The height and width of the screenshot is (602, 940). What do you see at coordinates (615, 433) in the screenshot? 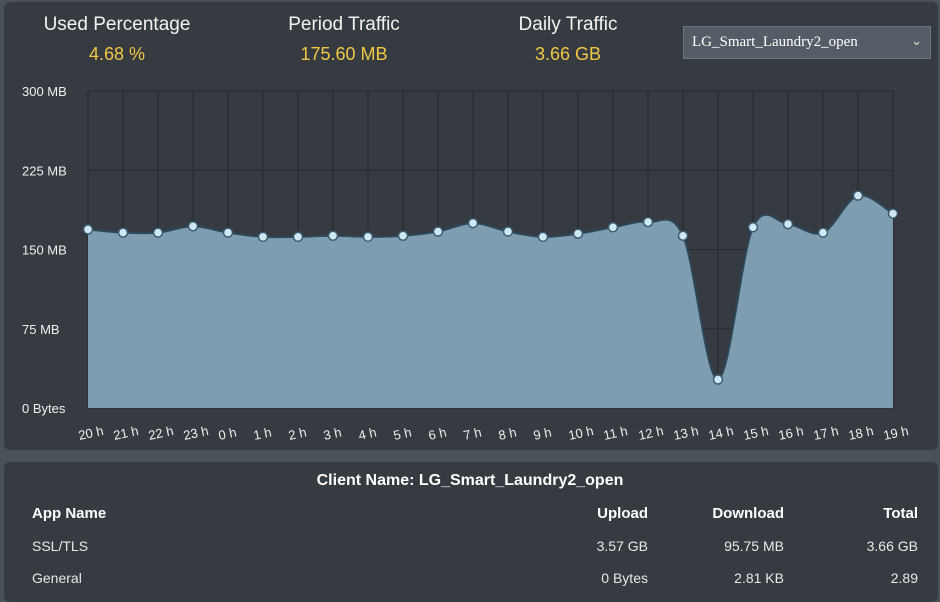
I see `x-tick-label: 11 h` at bounding box center [615, 433].